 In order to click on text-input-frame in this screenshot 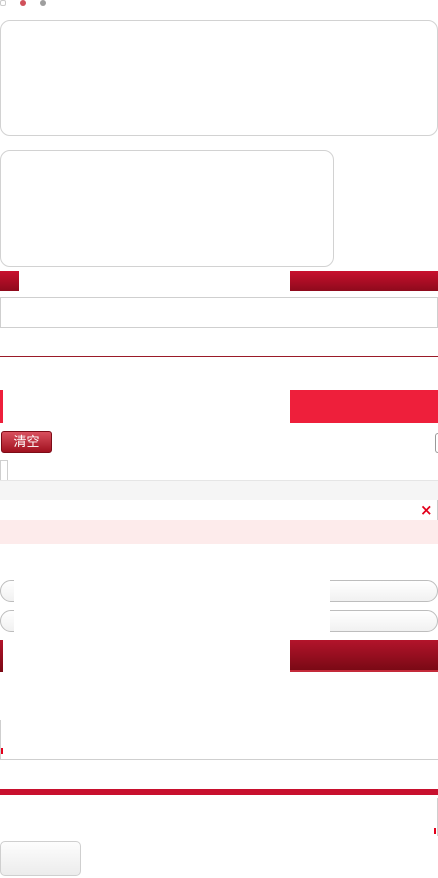, I will do `click(219, 312)`.